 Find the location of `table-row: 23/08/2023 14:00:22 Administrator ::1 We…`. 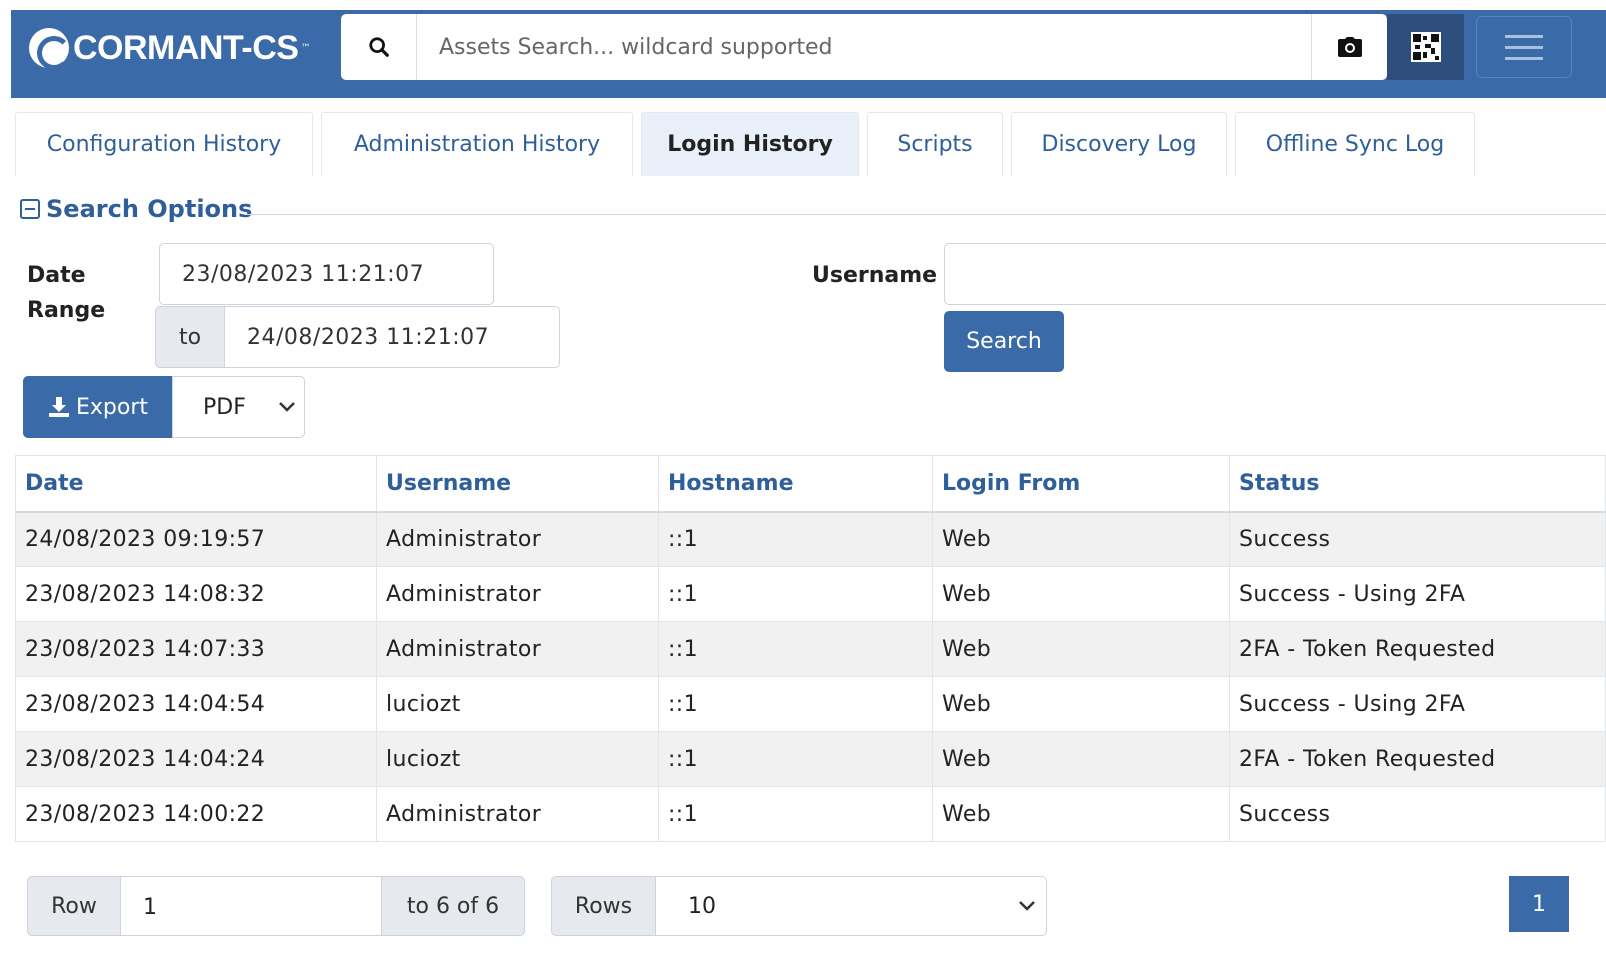

table-row: 23/08/2023 14:00:22 Administrator ::1 We… is located at coordinates (810, 814).